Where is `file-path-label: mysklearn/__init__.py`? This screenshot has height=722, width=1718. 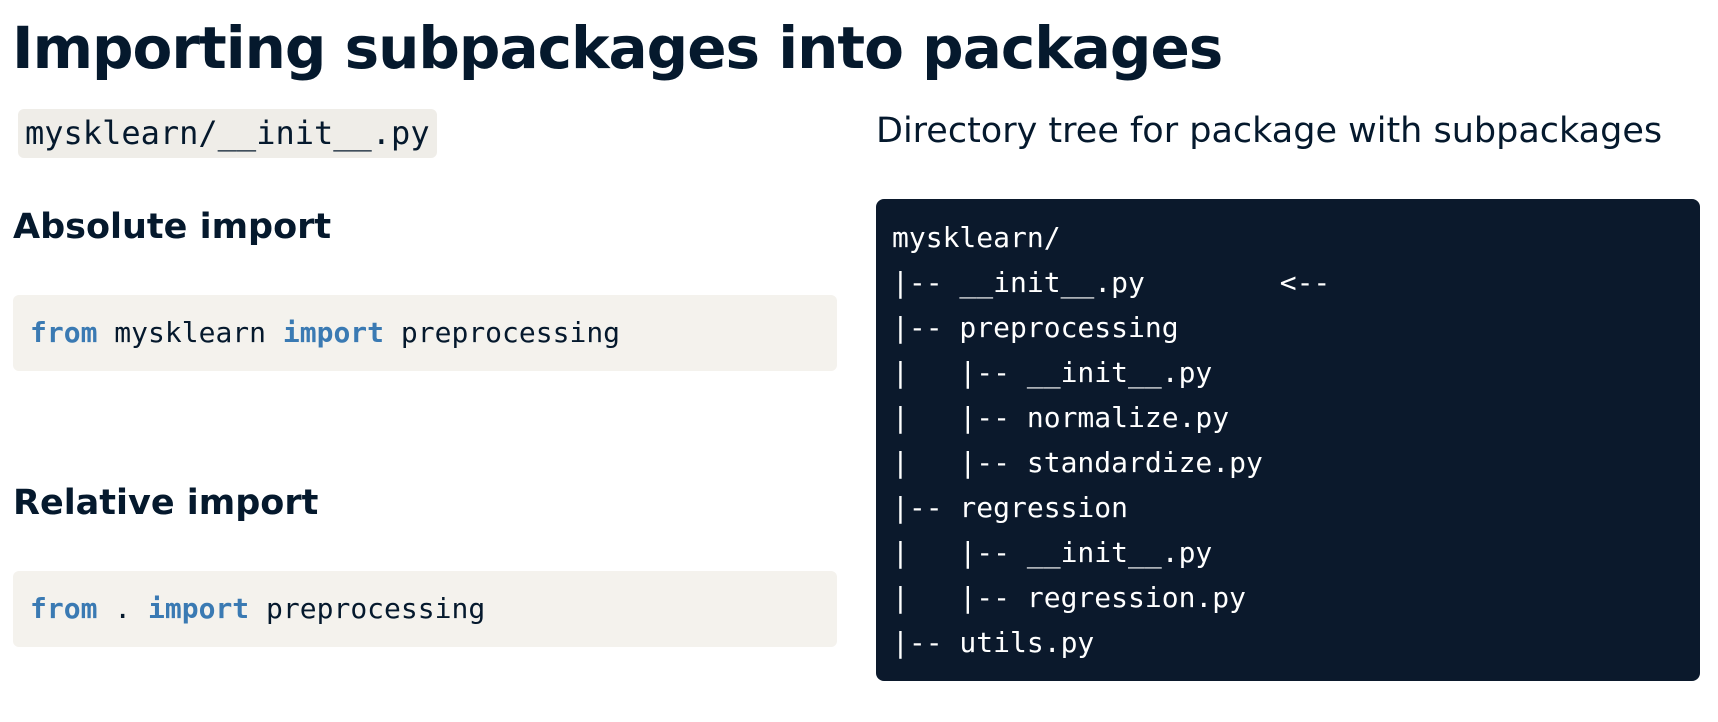
file-path-label: mysklearn/__init__.py is located at coordinates (227, 133).